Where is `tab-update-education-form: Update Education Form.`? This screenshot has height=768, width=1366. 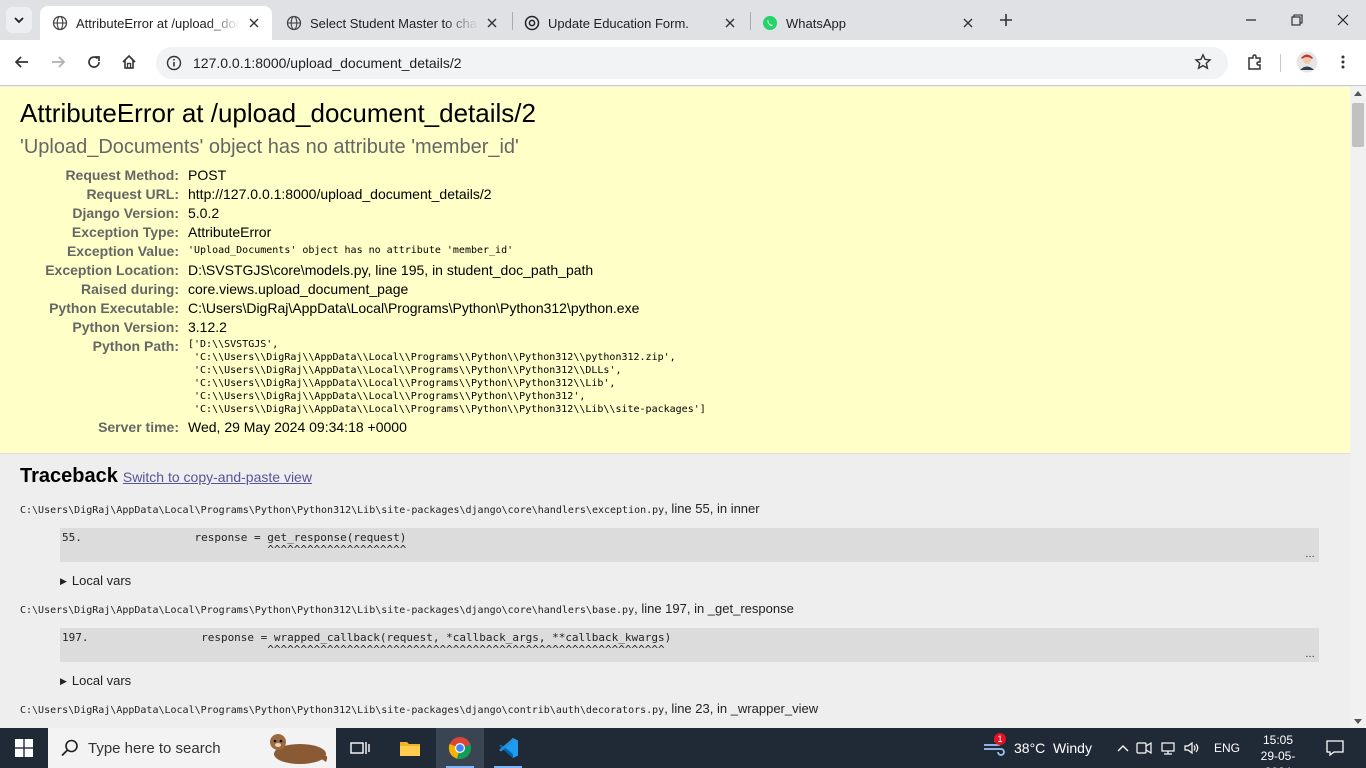
tab-update-education-form: Update Education Form. is located at coordinates (630, 23).